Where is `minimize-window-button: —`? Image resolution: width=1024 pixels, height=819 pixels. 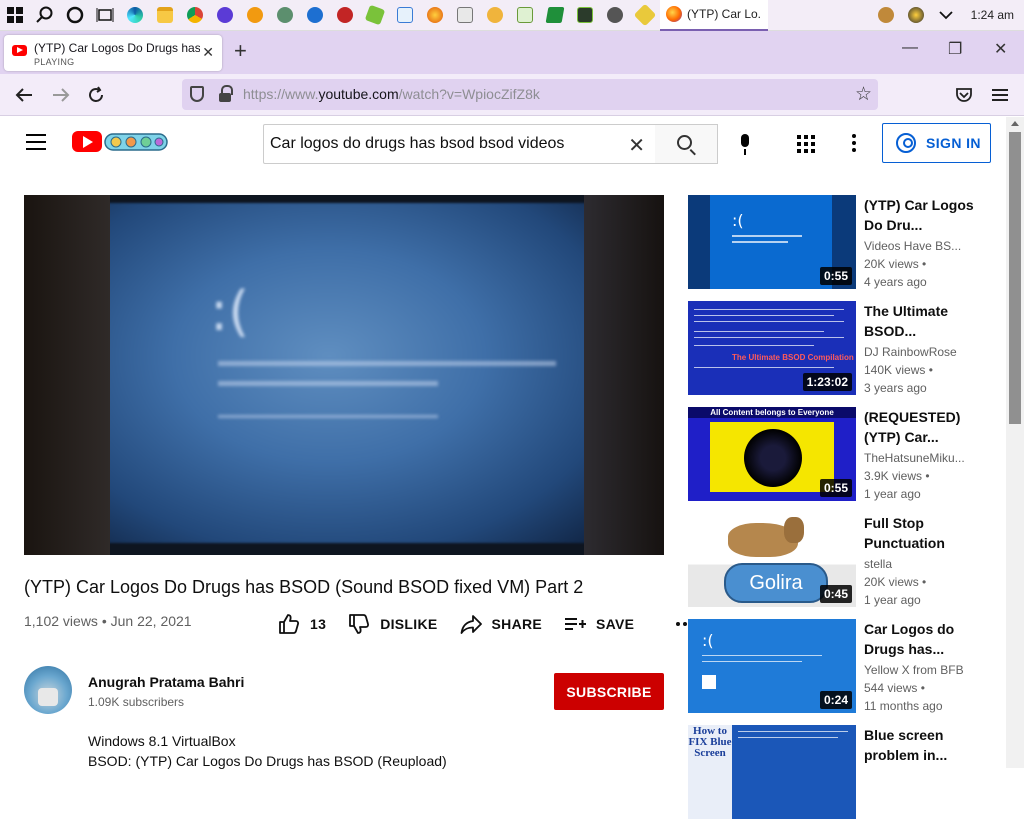 minimize-window-button: — is located at coordinates (910, 48).